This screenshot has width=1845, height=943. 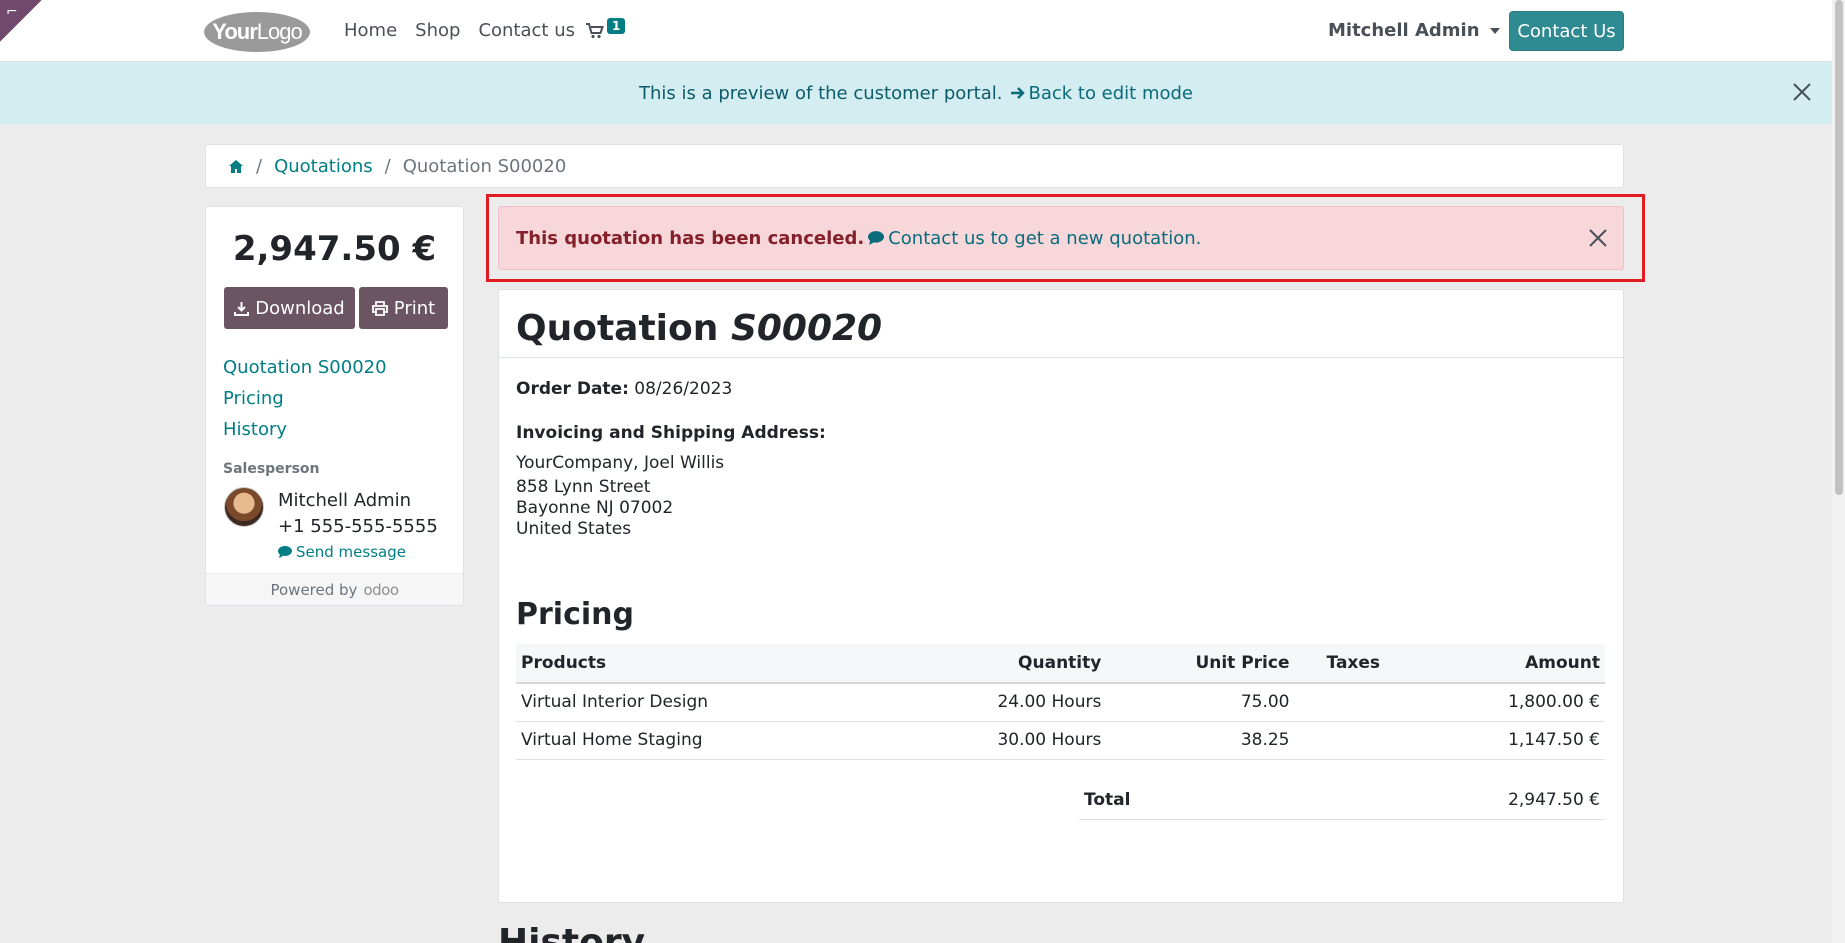 I want to click on main-menu: Home Shop Contact us, so click(x=459, y=30).